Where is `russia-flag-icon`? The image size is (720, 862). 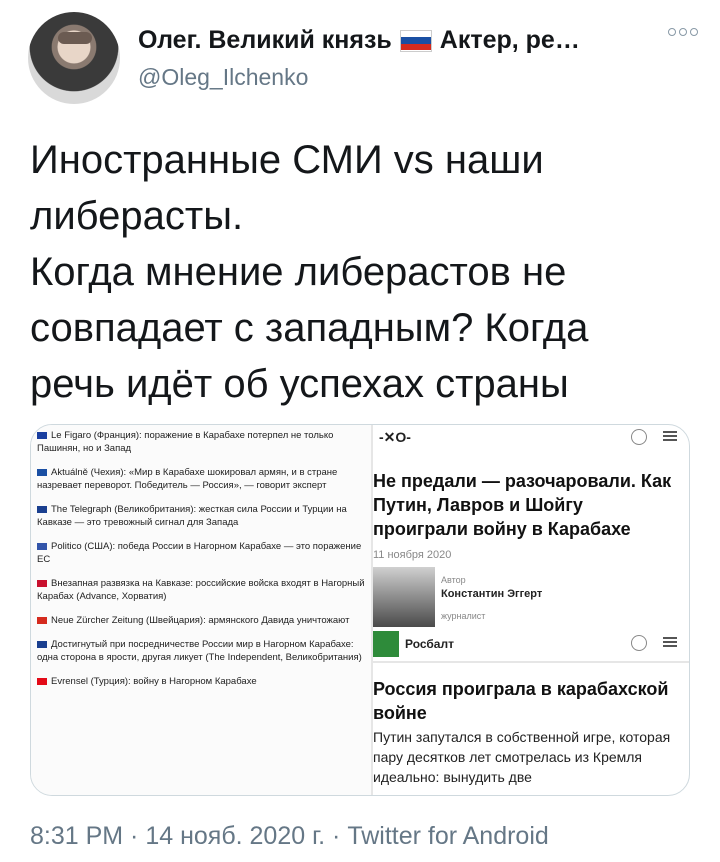
russia-flag-icon is located at coordinates (415, 40).